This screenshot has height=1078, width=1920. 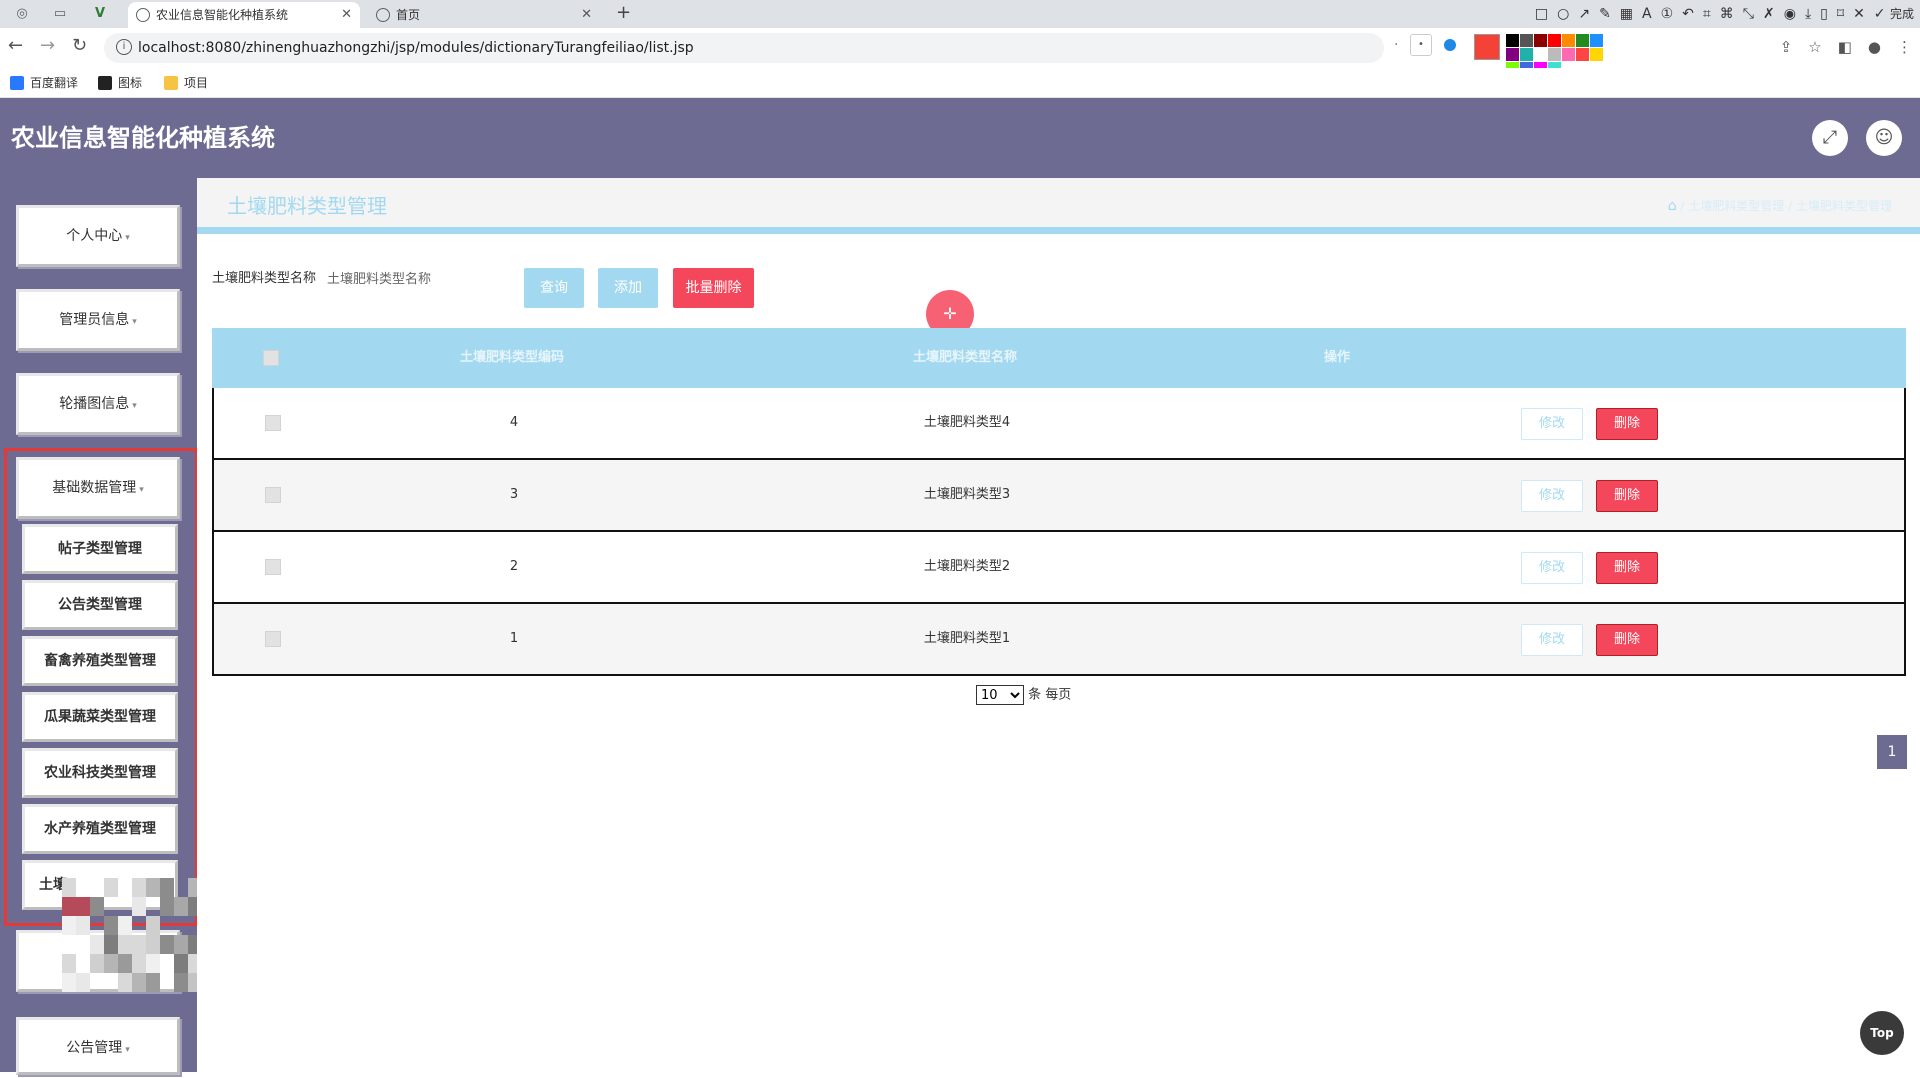 I want to click on arrow-tool-icon: ↗, so click(x=1584, y=14).